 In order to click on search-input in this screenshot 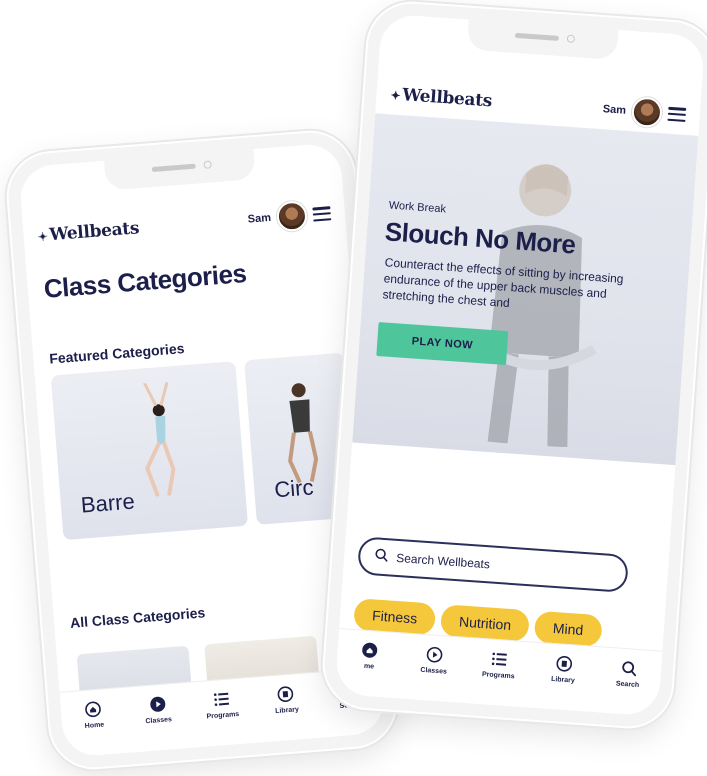, I will do `click(496, 564)`.